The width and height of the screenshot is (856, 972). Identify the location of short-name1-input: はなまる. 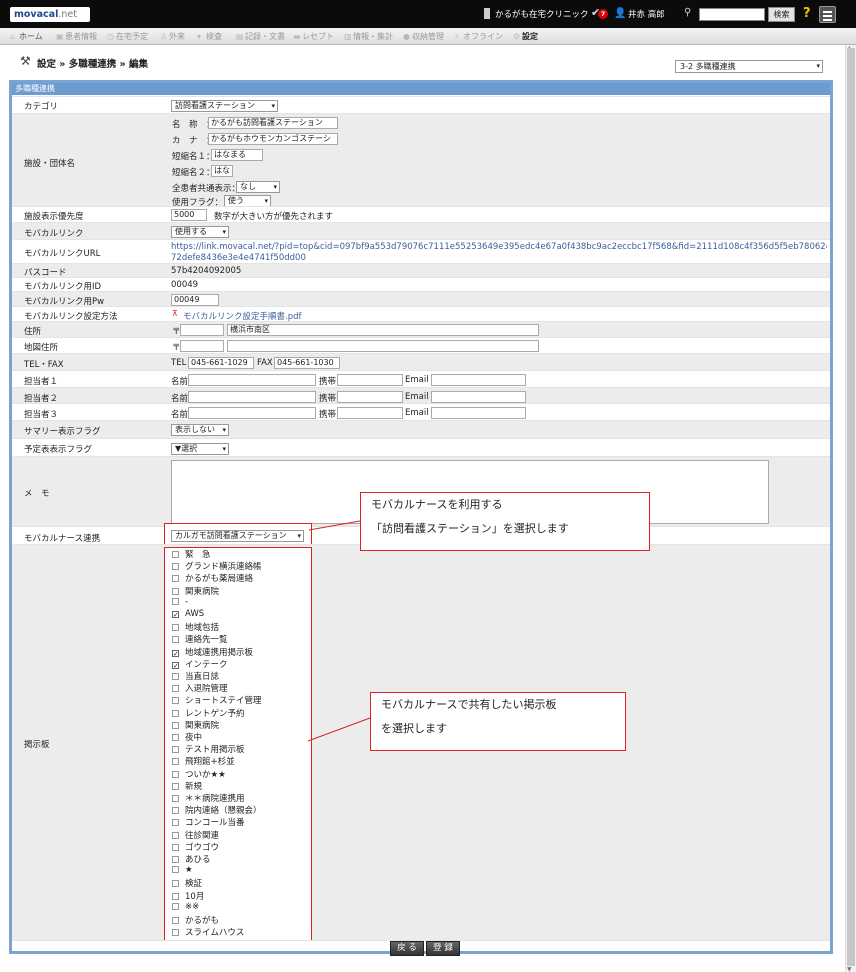
(237, 155).